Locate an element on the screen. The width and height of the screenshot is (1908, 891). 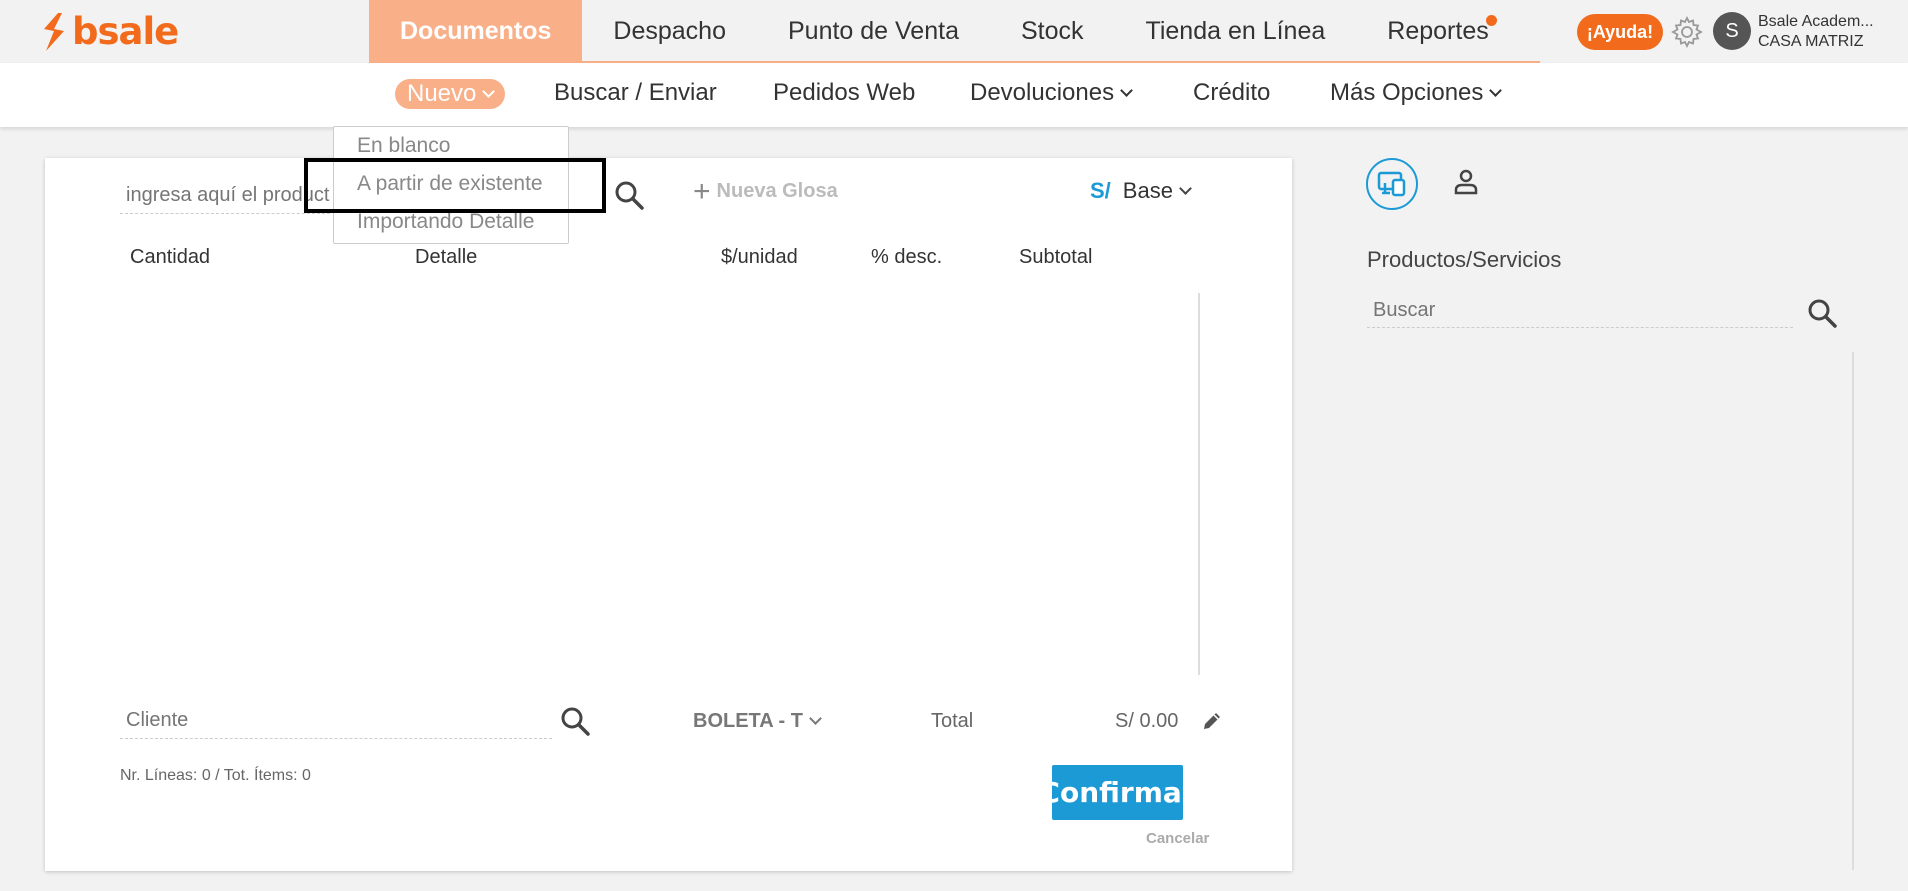
column-subtotal: Subtotal is located at coordinates (1056, 257).